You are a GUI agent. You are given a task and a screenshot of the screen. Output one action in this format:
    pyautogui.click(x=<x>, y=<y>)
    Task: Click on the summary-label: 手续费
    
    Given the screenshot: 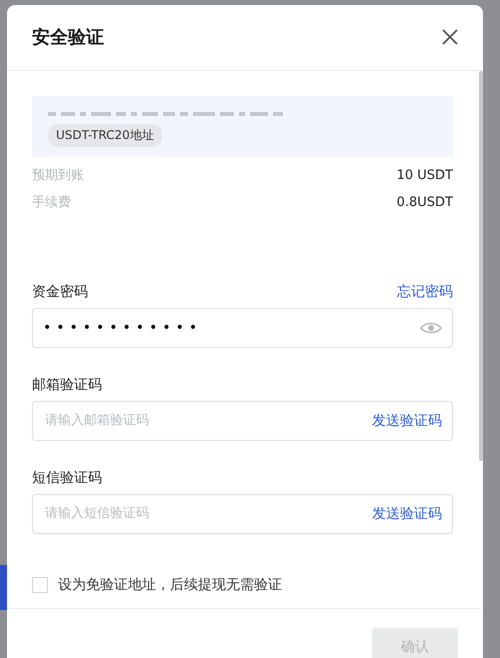 What is the action you would take?
    pyautogui.click(x=51, y=203)
    